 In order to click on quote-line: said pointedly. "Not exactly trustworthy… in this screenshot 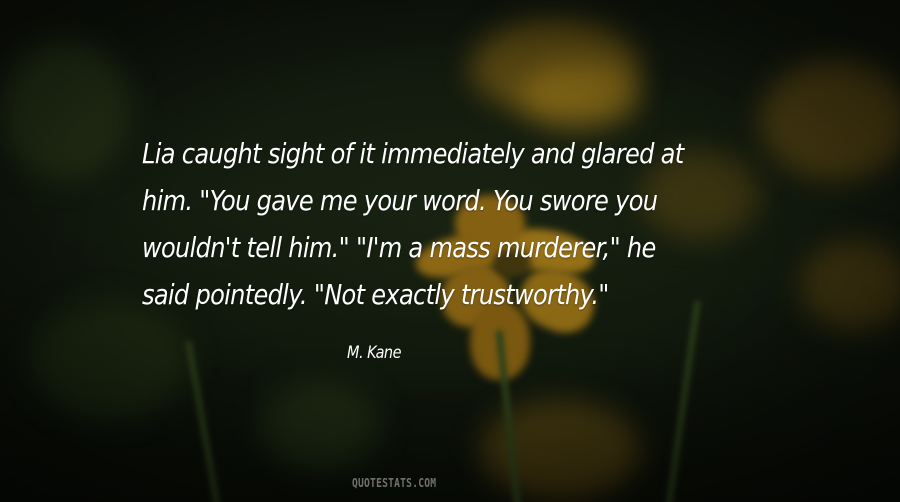, I will do `click(375, 294)`.